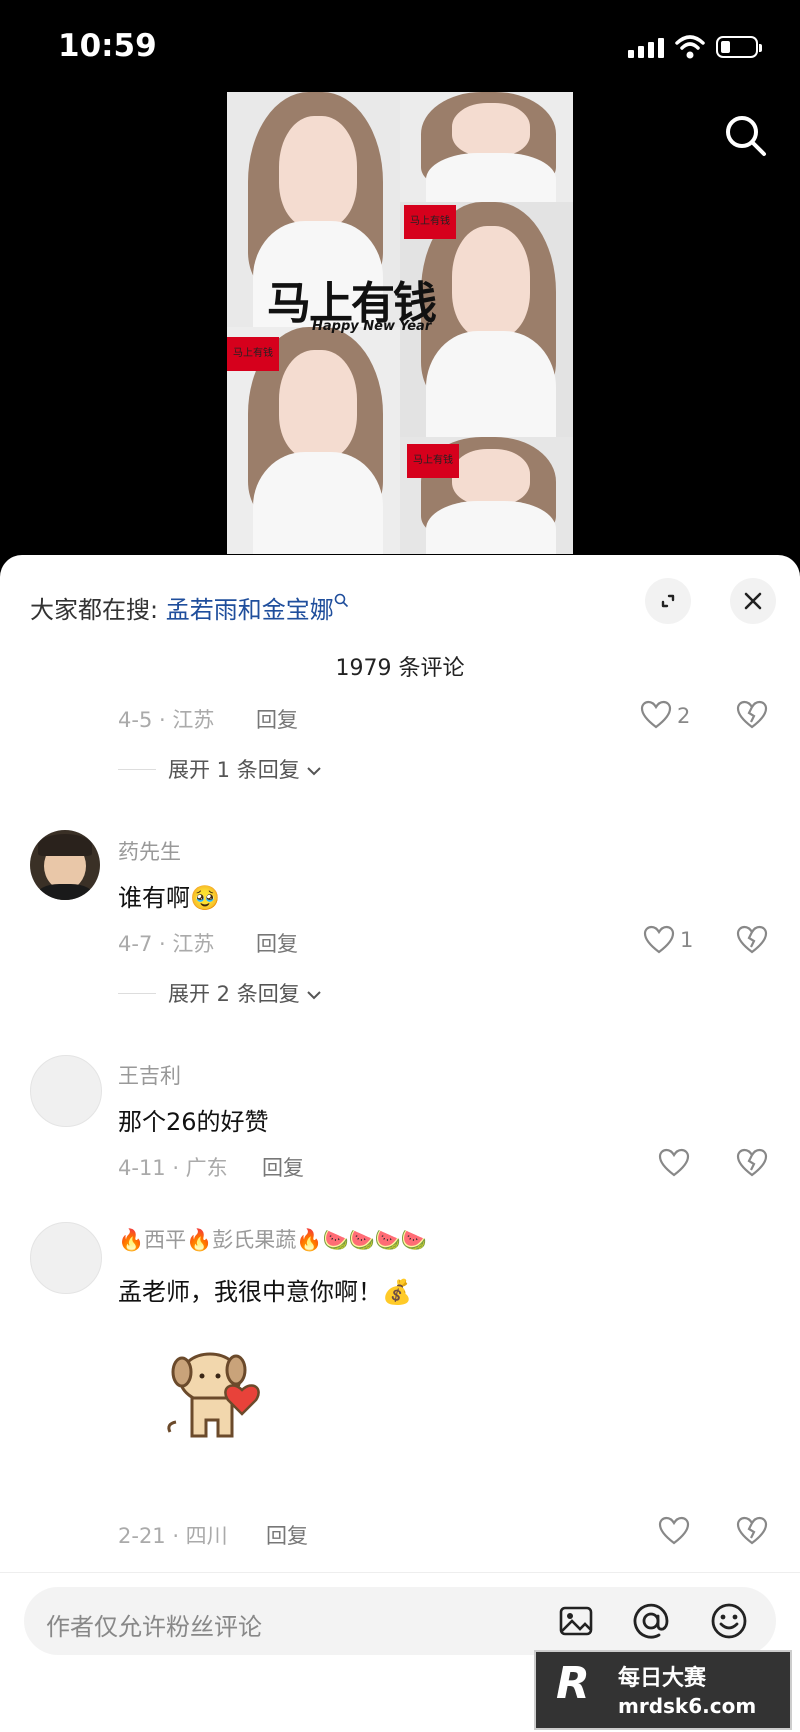  Describe the element at coordinates (651, 1621) in the screenshot. I see `at-icon` at that location.